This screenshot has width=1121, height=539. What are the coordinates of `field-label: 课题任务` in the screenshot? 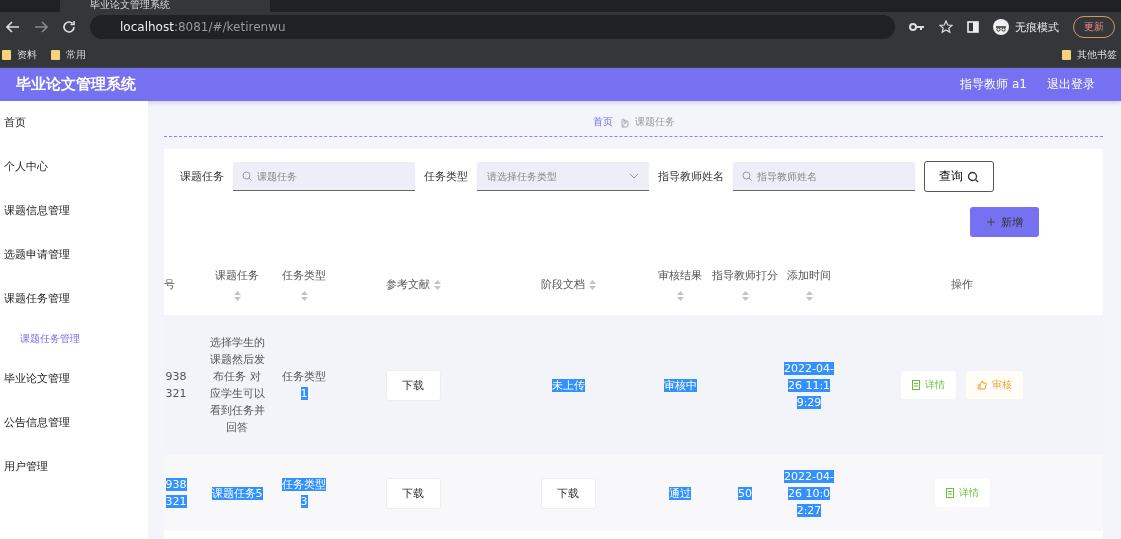 It's located at (202, 176).